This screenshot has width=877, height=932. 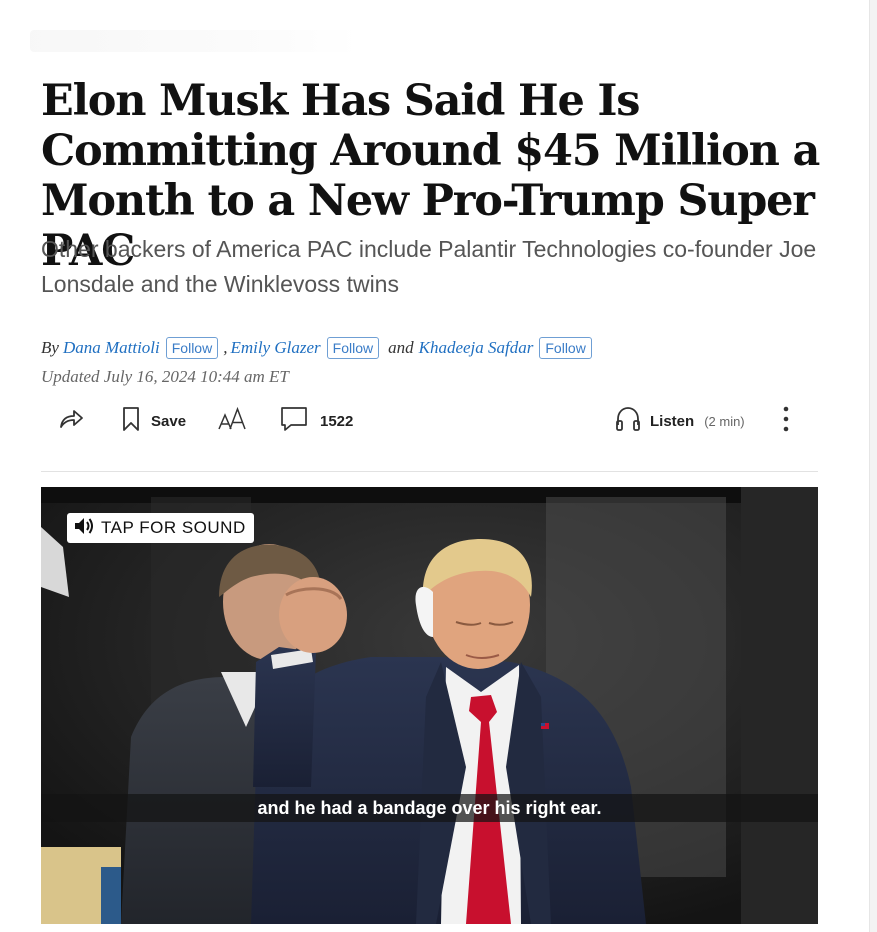 What do you see at coordinates (429, 471) in the screenshot?
I see `toolbar-divider` at bounding box center [429, 471].